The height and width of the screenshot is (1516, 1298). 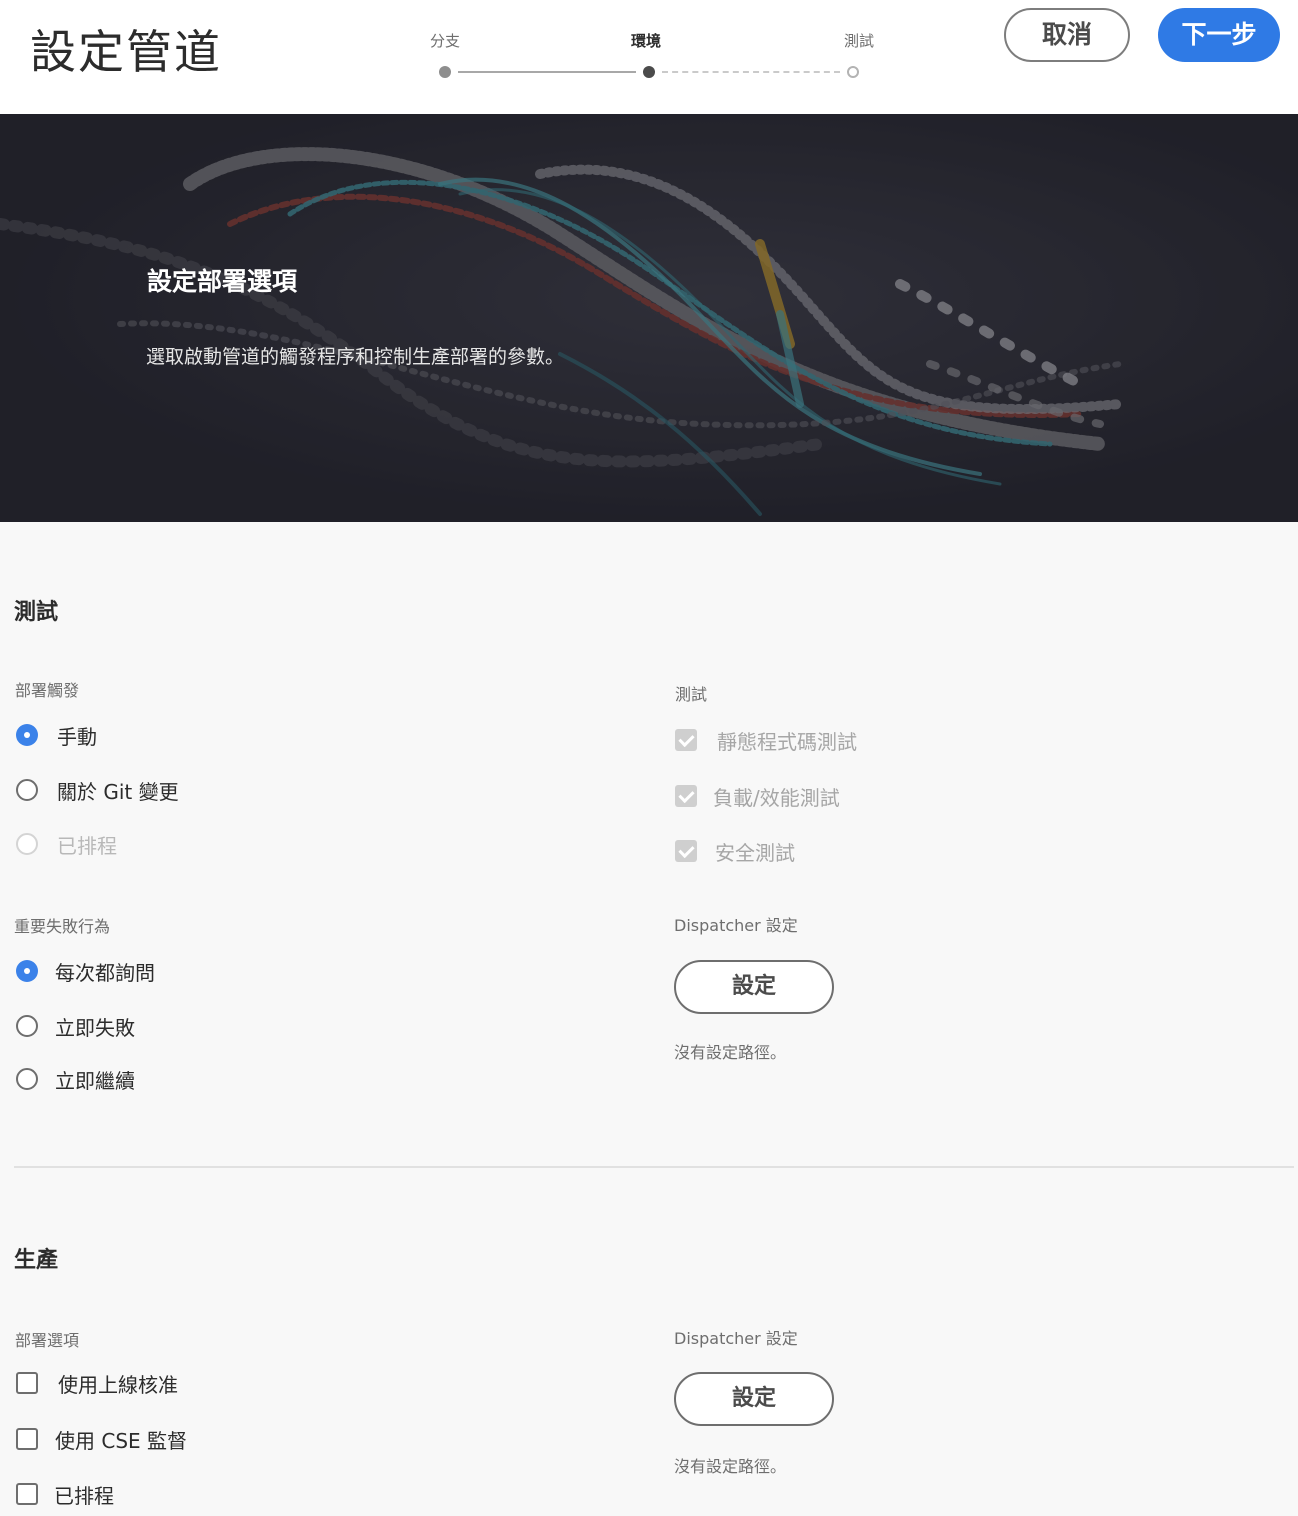 What do you see at coordinates (62, 926) in the screenshot?
I see `failure-behavior-label: 重要失敗行為` at bounding box center [62, 926].